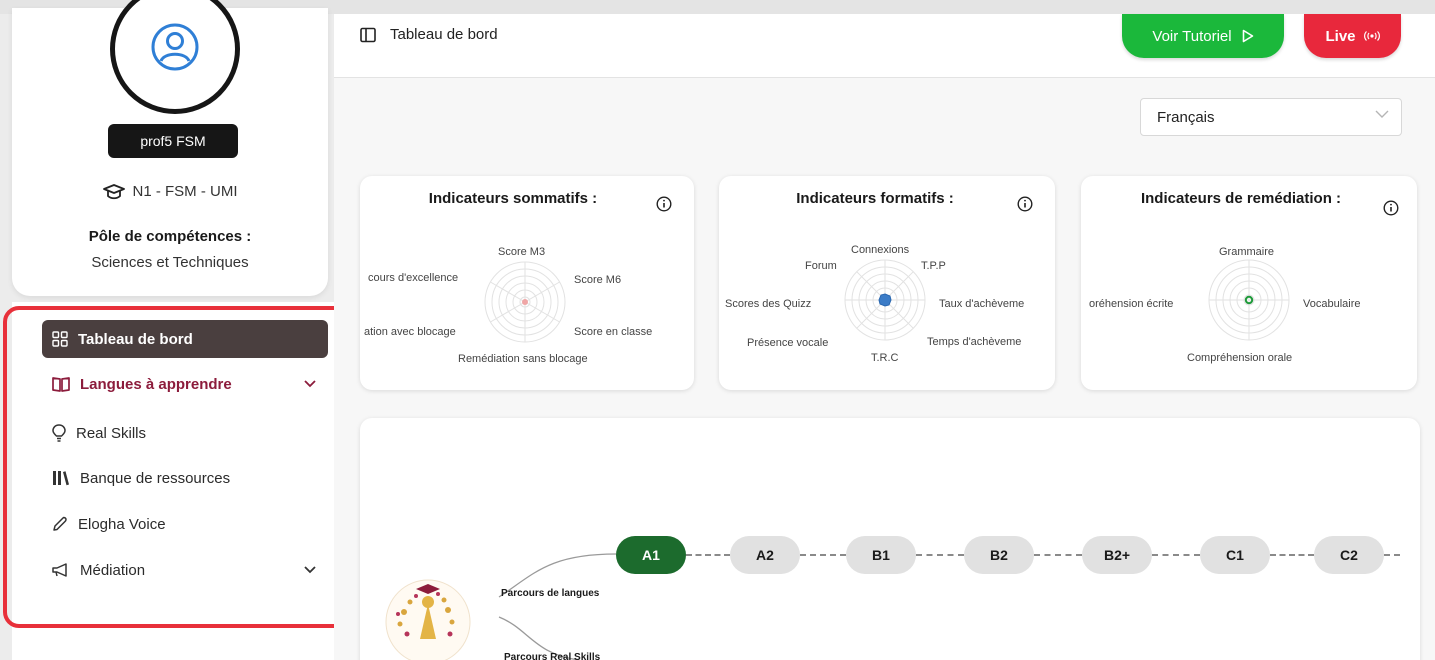  What do you see at coordinates (185, 570) in the screenshot?
I see `sidebar-item-mediation: Médiation` at bounding box center [185, 570].